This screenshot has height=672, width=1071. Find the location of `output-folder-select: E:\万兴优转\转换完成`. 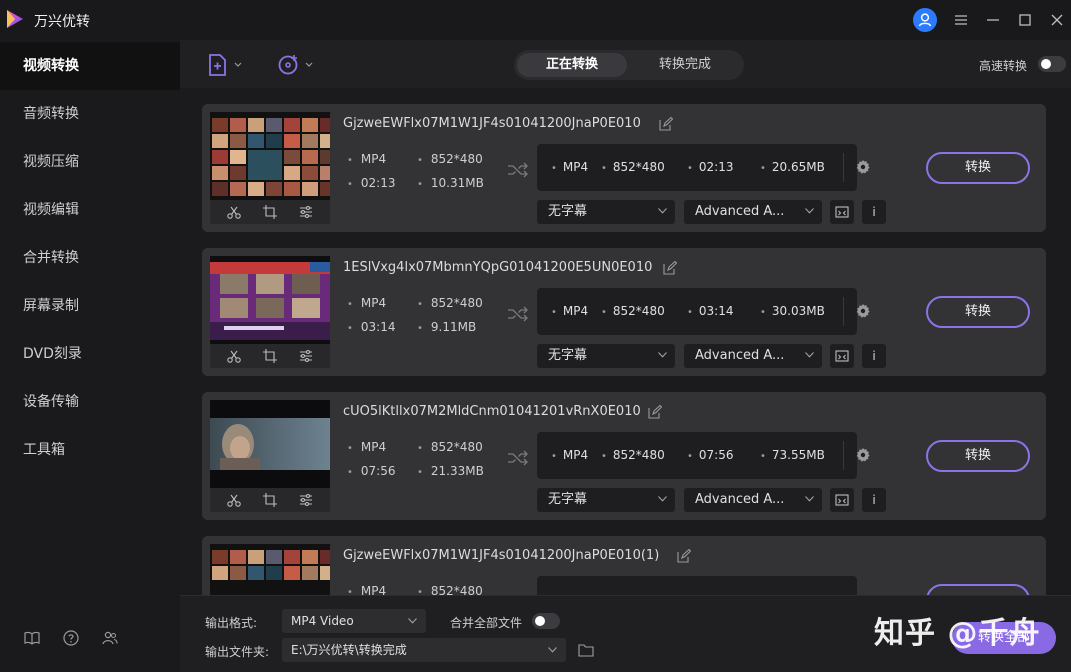

output-folder-select: E:\万兴优转\转换完成 is located at coordinates (424, 650).